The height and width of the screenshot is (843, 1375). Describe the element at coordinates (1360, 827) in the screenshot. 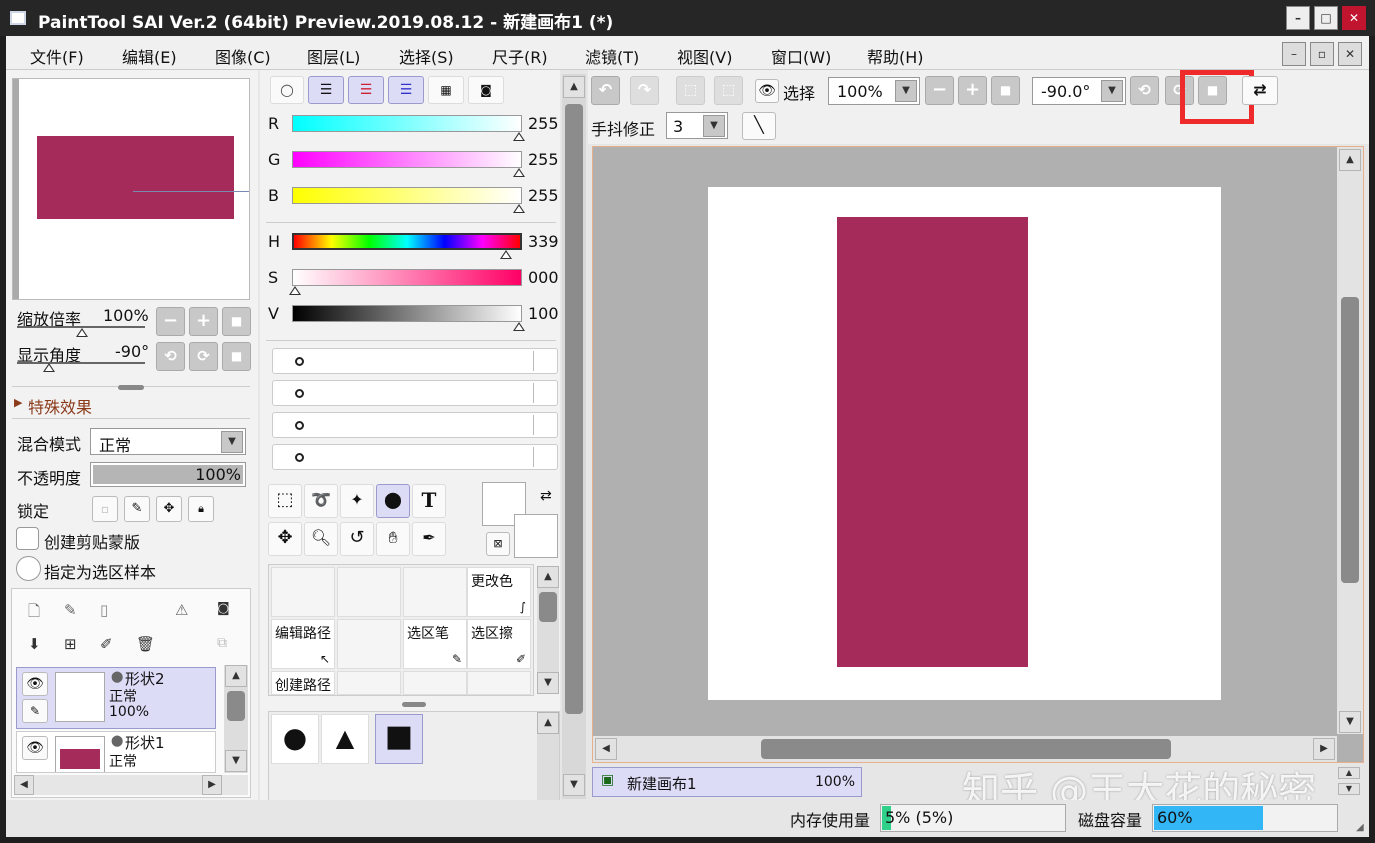

I see `resize-grip-icon: ◢` at that location.